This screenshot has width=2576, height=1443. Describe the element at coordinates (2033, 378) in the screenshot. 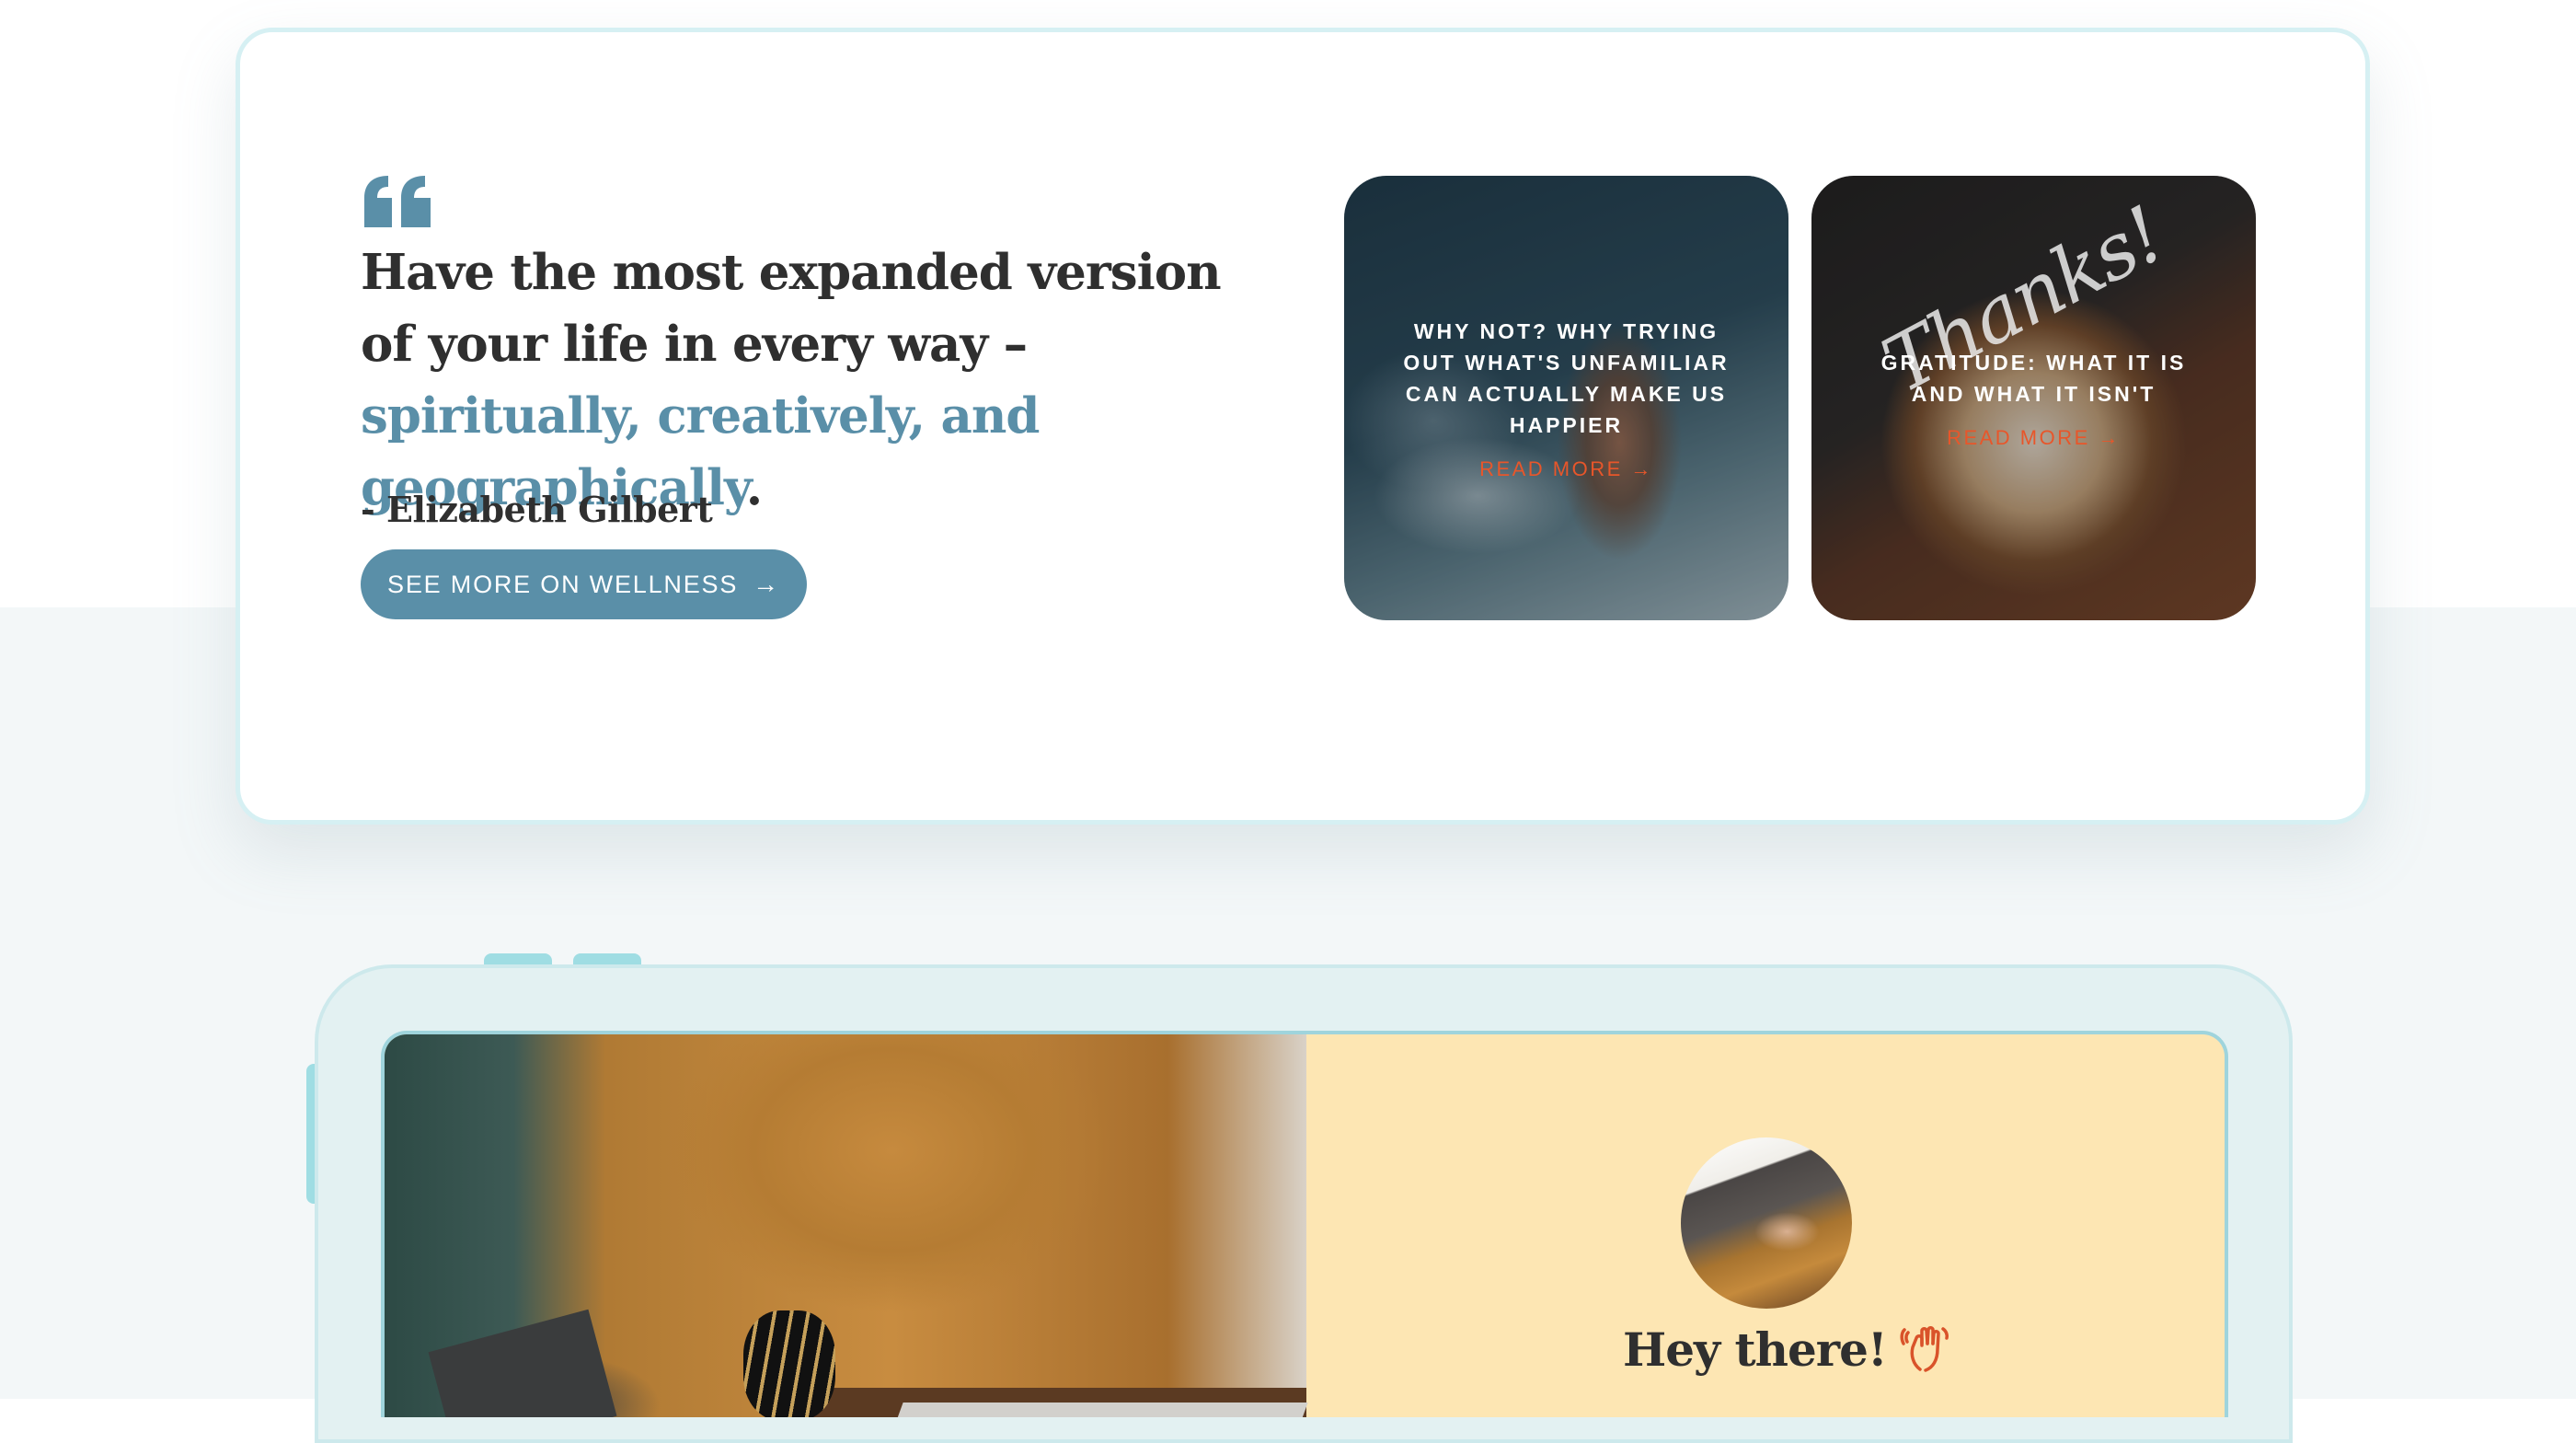

I see `post-title: GRATITUDE: WHAT IT IS AND WHAT IT ISN'T` at that location.